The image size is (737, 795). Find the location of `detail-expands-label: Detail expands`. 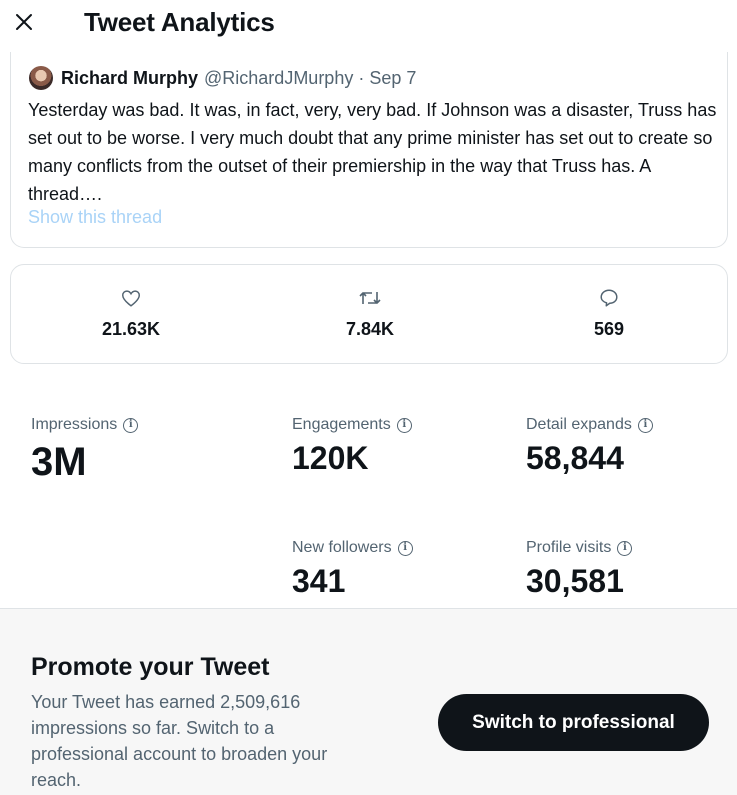

detail-expands-label: Detail expands is located at coordinates (579, 424).